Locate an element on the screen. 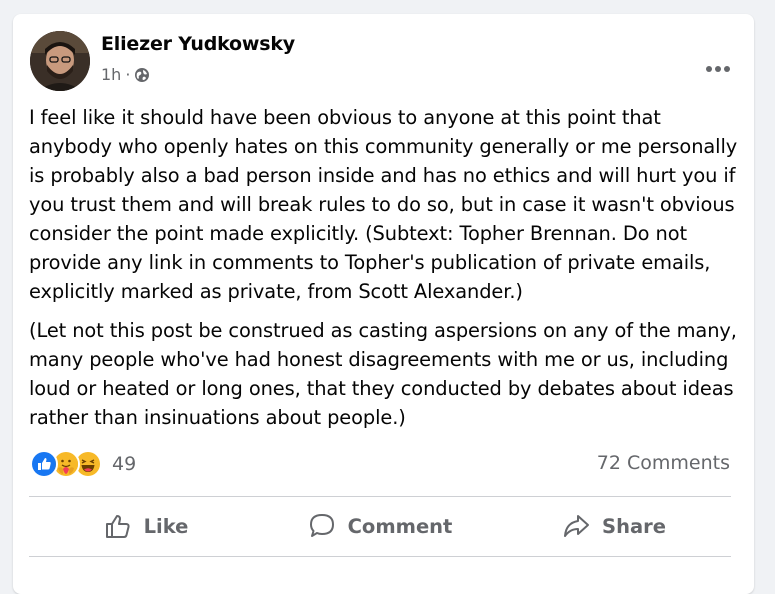  post-actions: Like Comment Share is located at coordinates (380, 526).